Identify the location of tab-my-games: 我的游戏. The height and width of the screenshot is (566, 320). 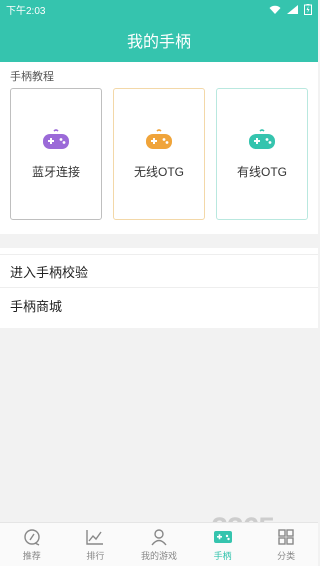
(159, 544).